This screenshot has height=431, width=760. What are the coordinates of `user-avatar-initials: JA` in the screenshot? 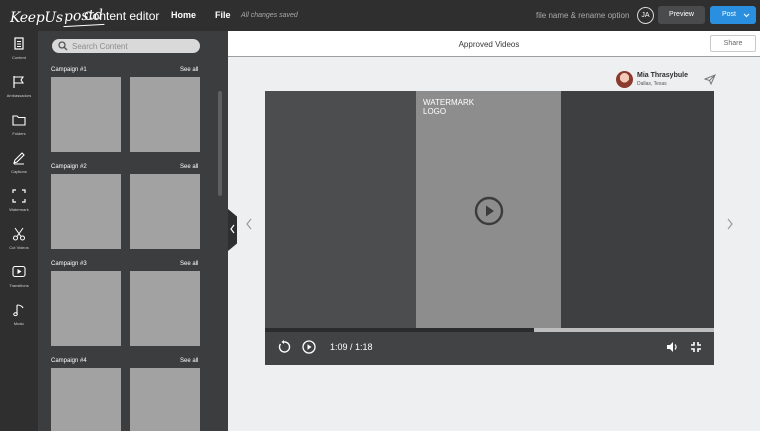 It's located at (645, 15).